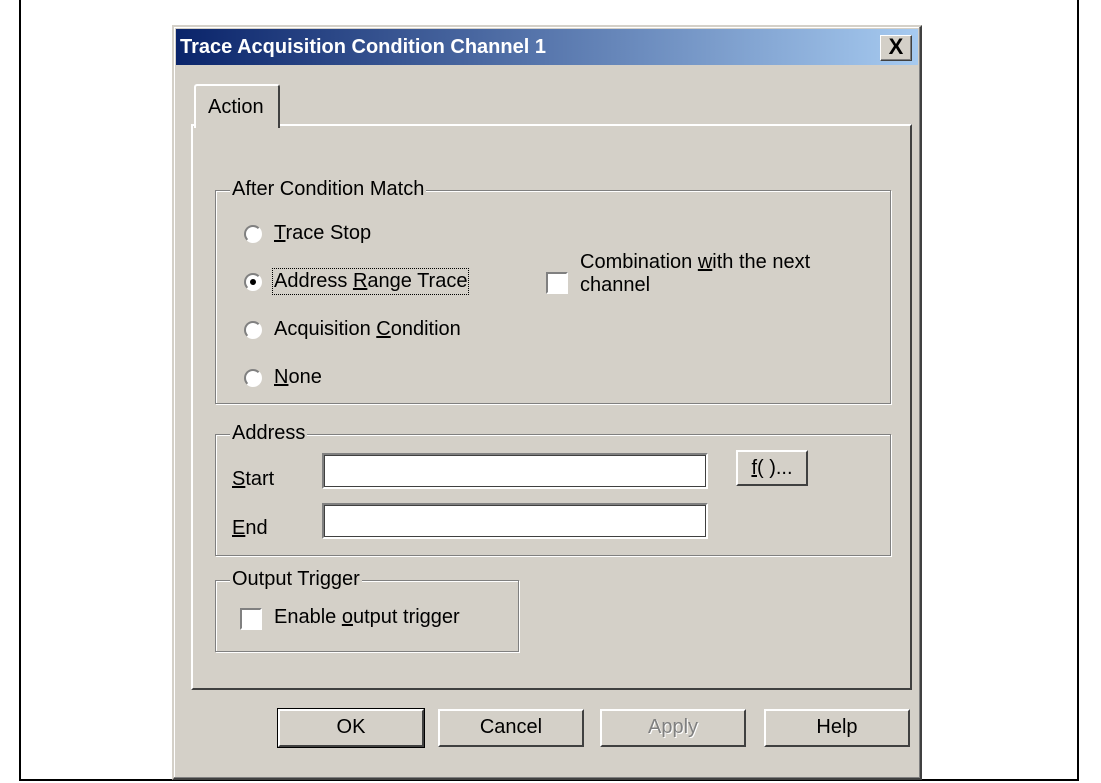  I want to click on radio-none-label: None, so click(298, 377).